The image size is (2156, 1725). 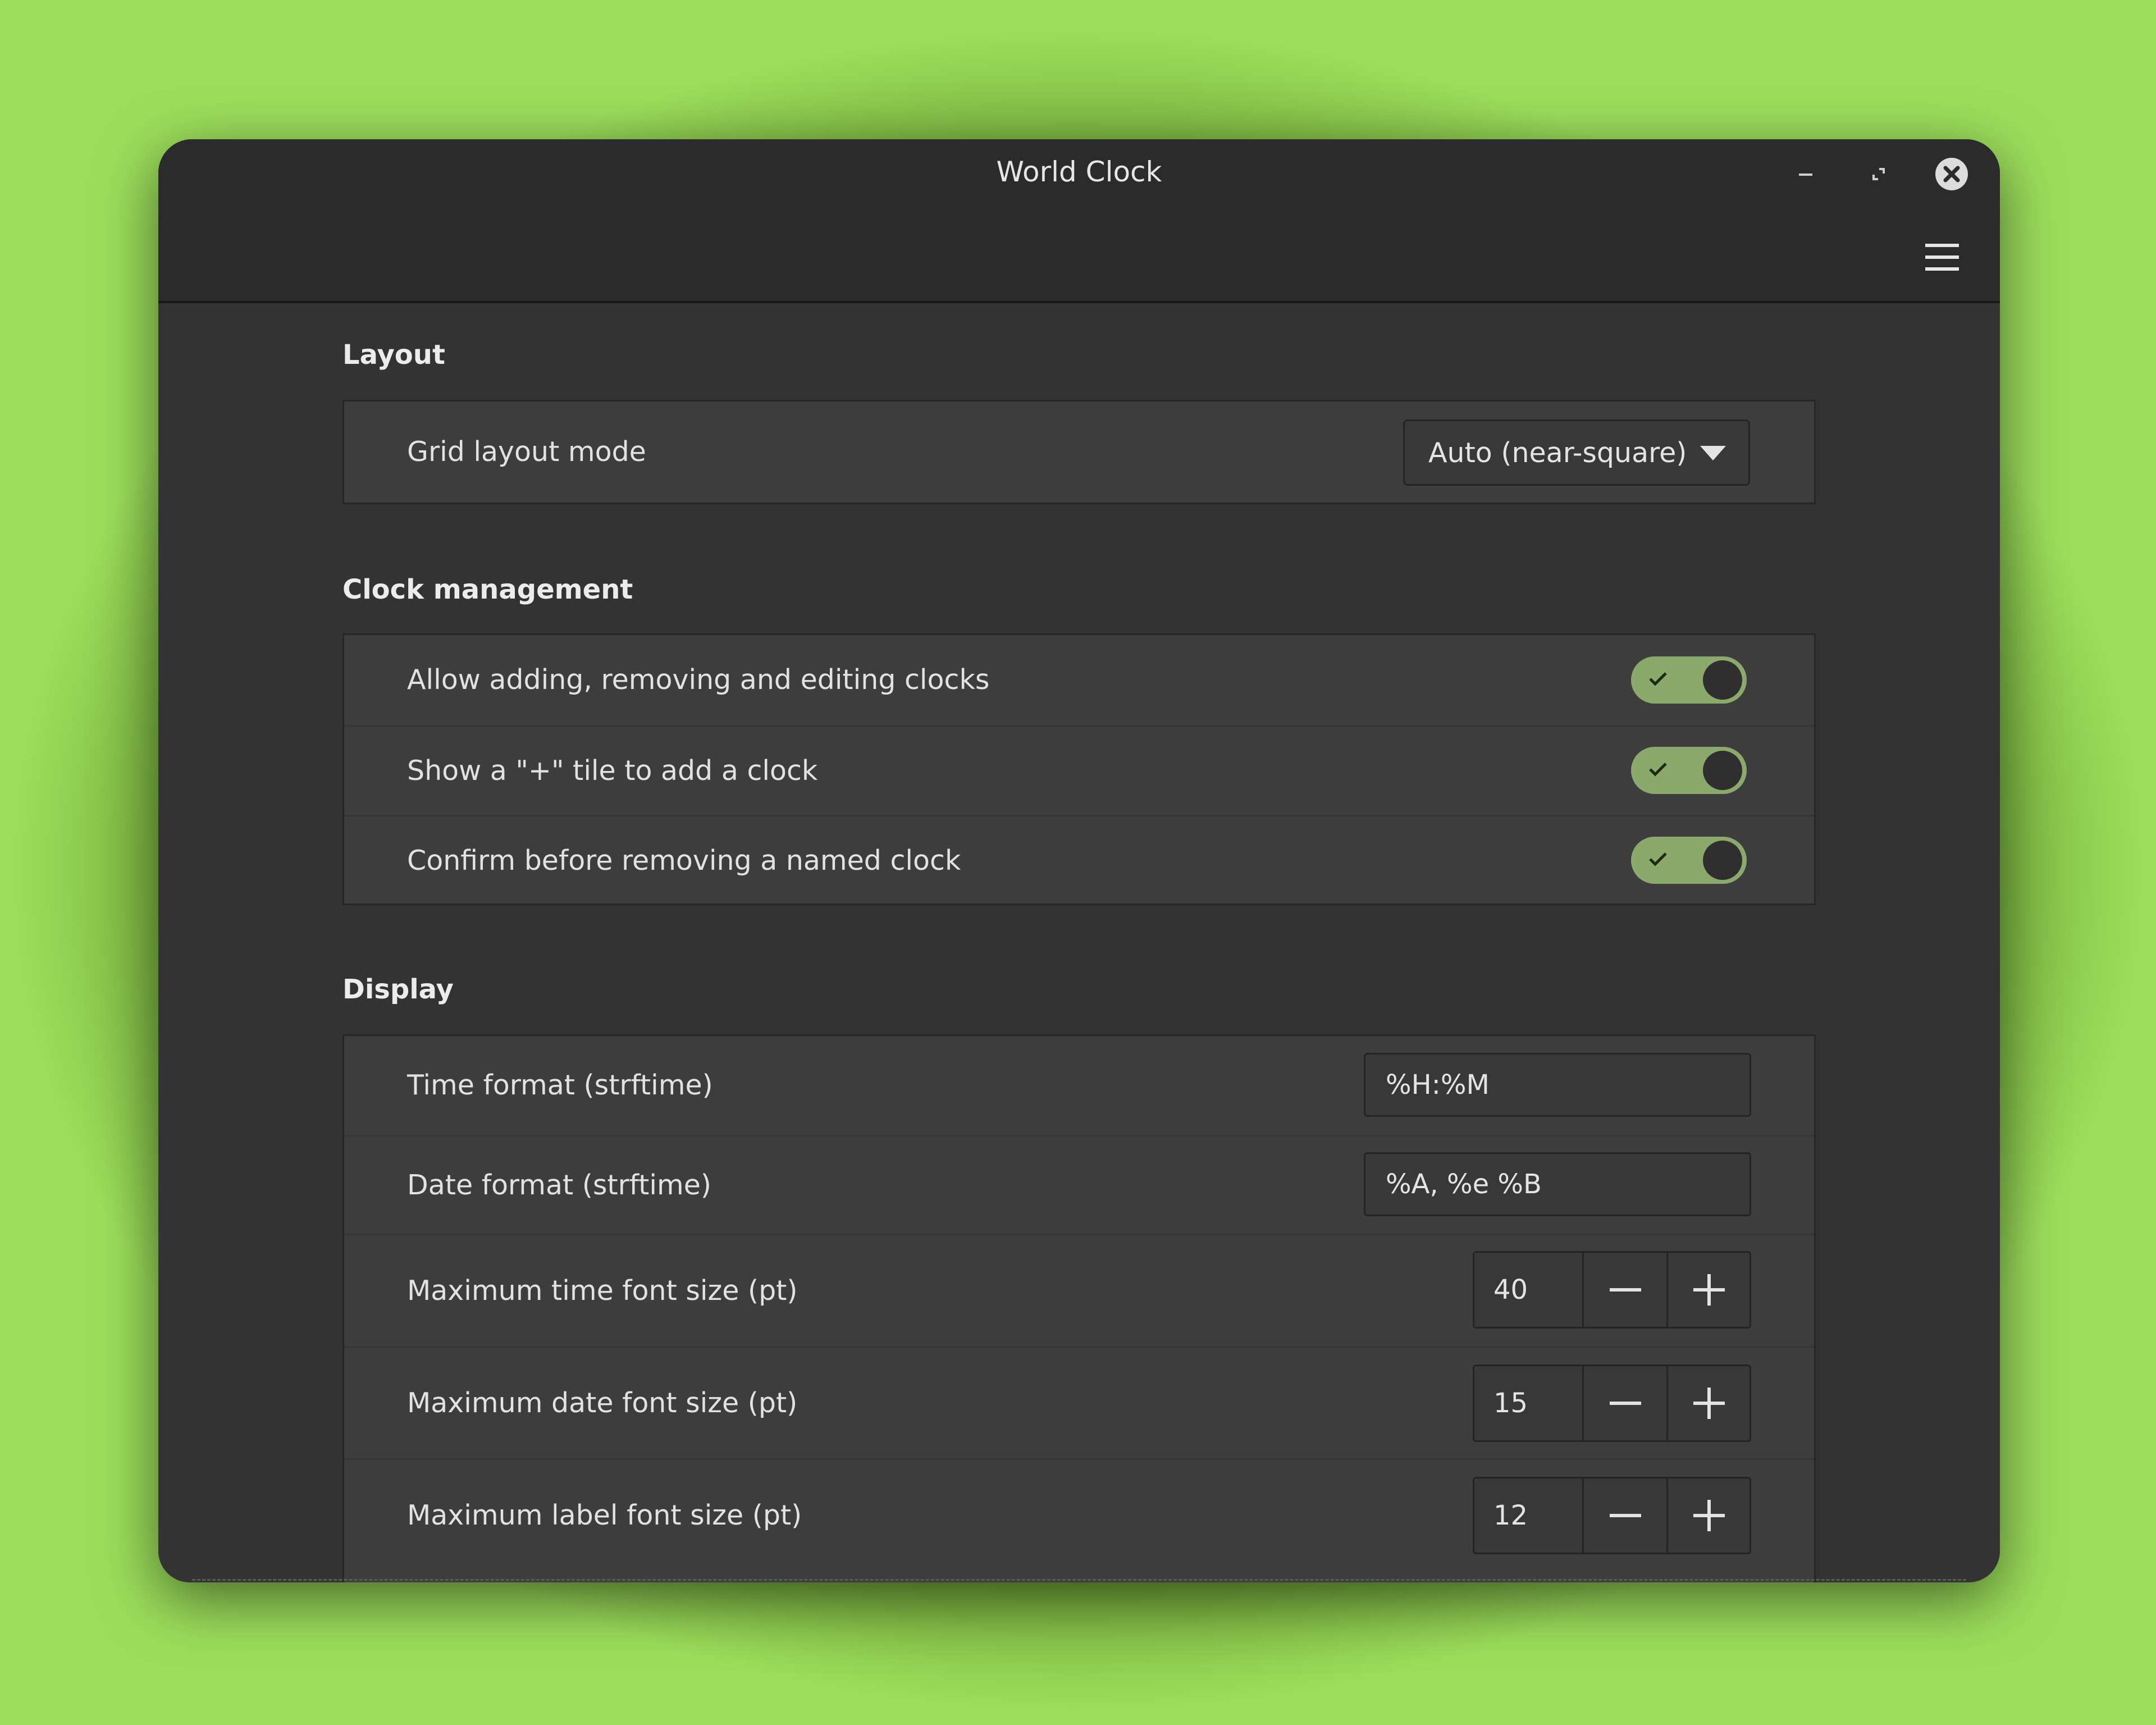 I want to click on main-menu-button, so click(x=1942, y=257).